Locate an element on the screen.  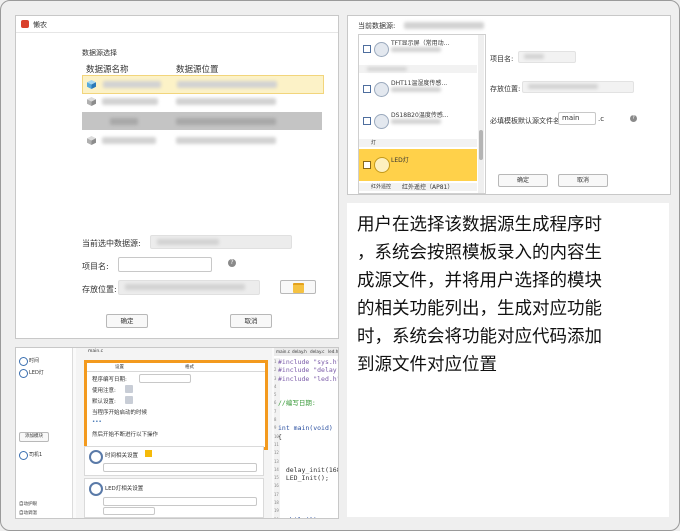
code-line: delay_init(168); is located at coordinates (308, 470).